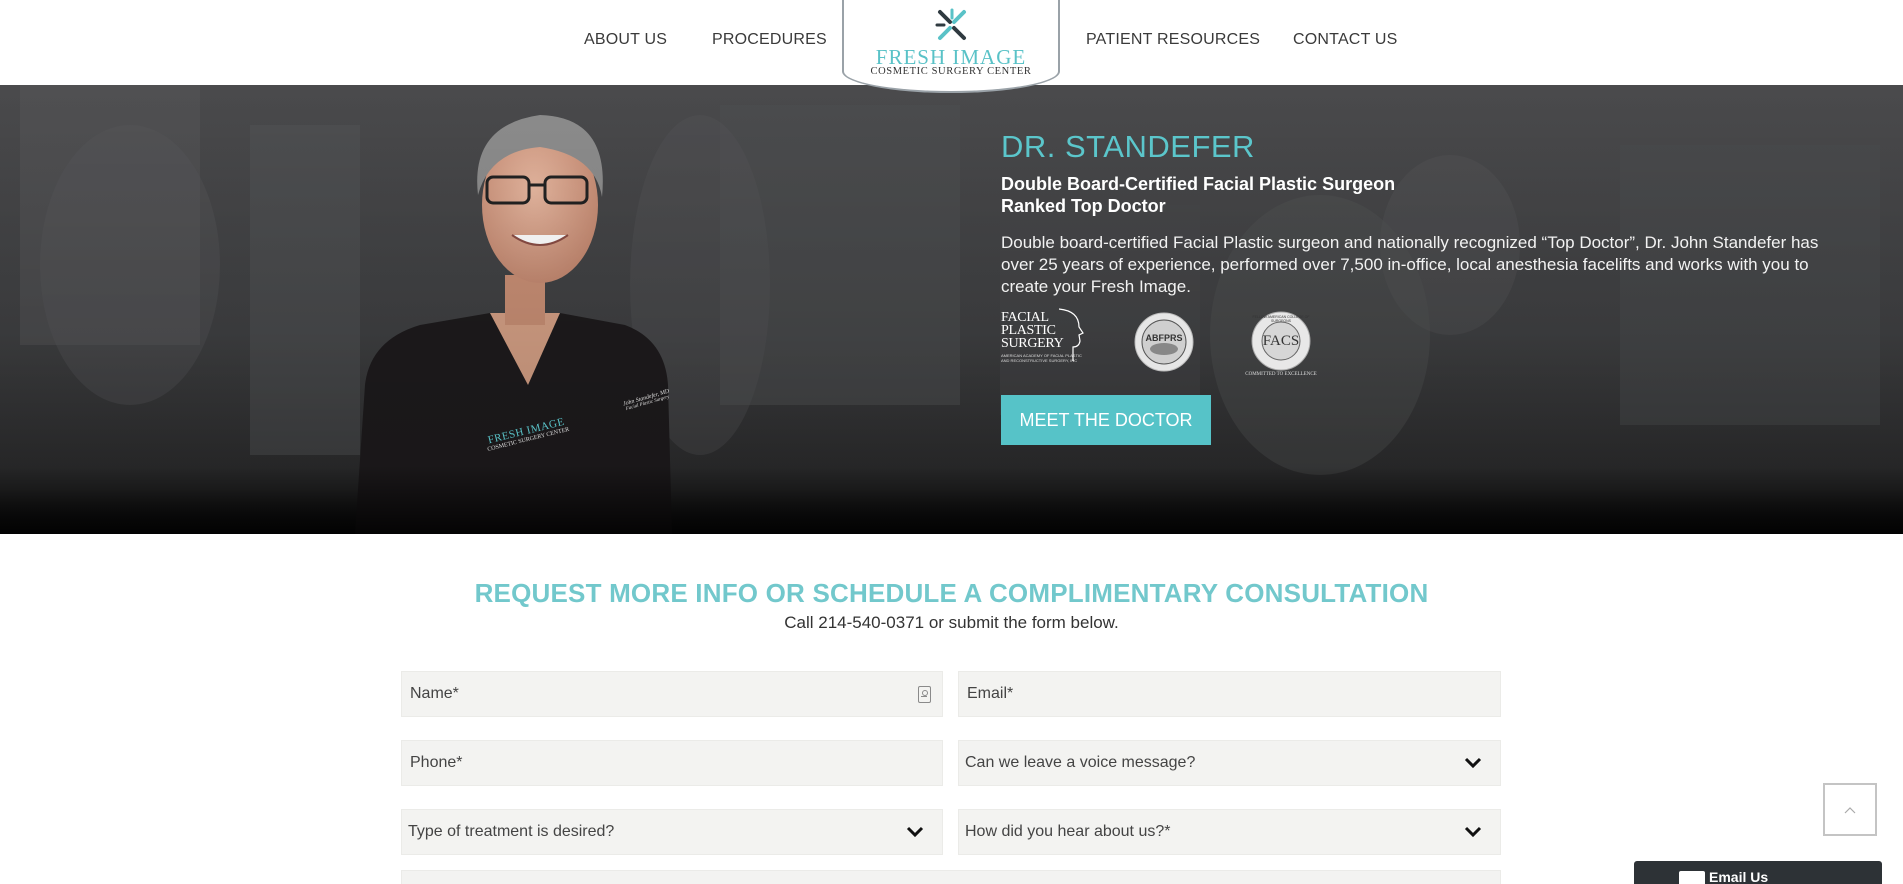 Image resolution: width=1903 pixels, height=884 pixels. What do you see at coordinates (1128, 146) in the screenshot?
I see `hero-title: DR. STANDEFER` at bounding box center [1128, 146].